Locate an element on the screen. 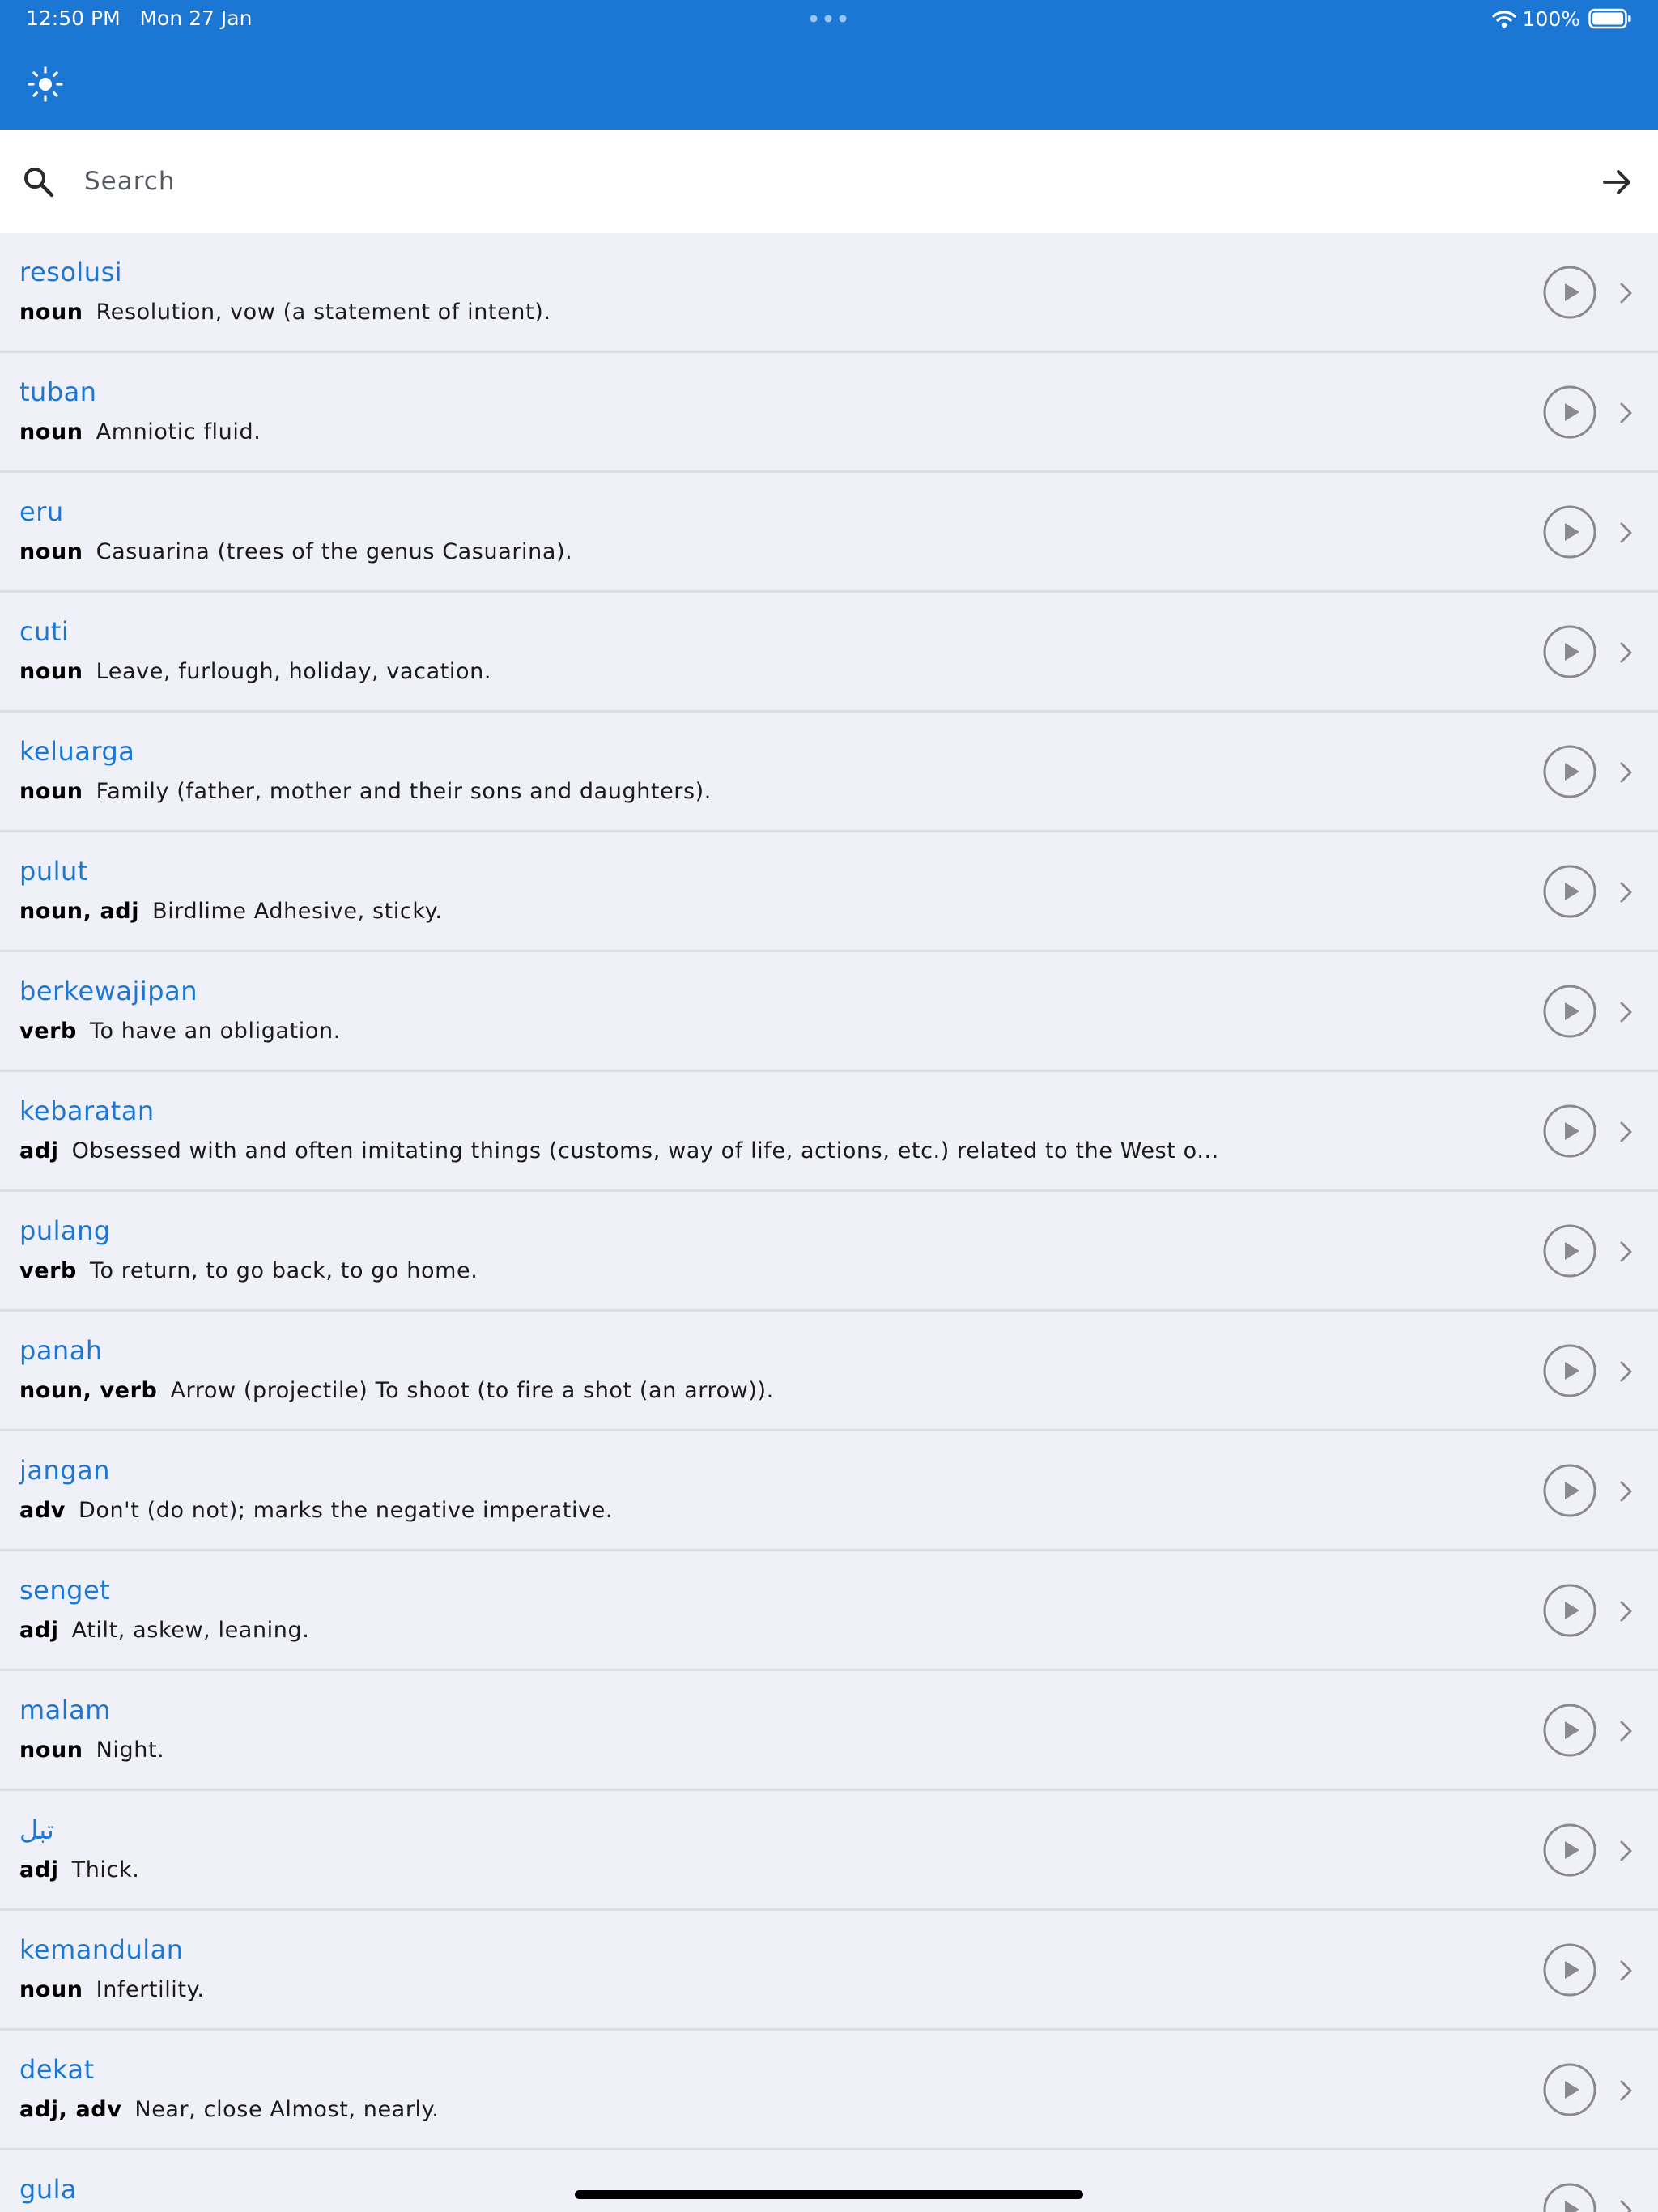 Image resolution: width=1658 pixels, height=2212 pixels. status-date: Mon 27 Jan is located at coordinates (196, 18).